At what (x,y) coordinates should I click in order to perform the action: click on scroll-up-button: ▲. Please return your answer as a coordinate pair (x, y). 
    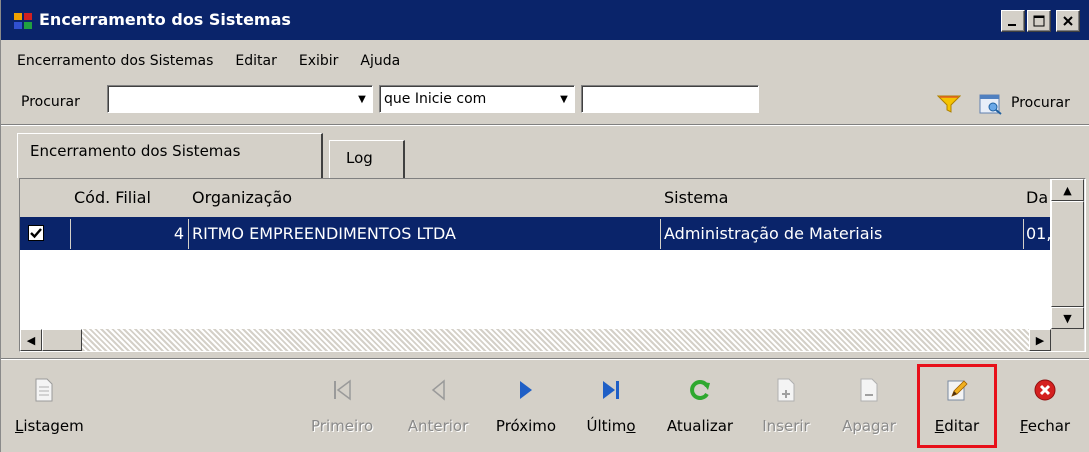
    Looking at the image, I should click on (1067, 190).